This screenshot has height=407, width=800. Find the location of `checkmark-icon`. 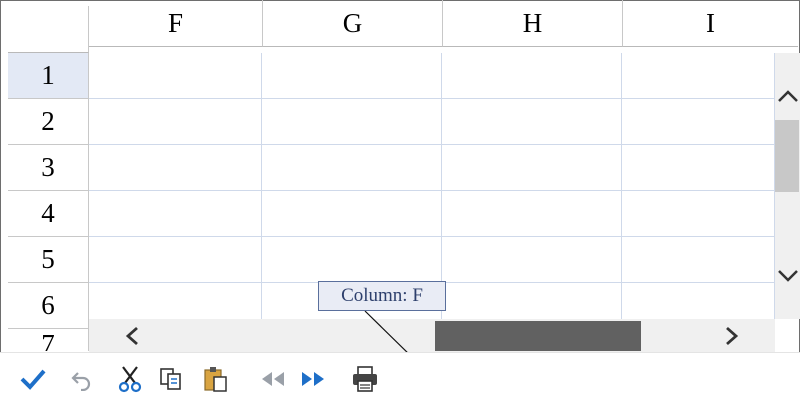

checkmark-icon is located at coordinates (33, 379).